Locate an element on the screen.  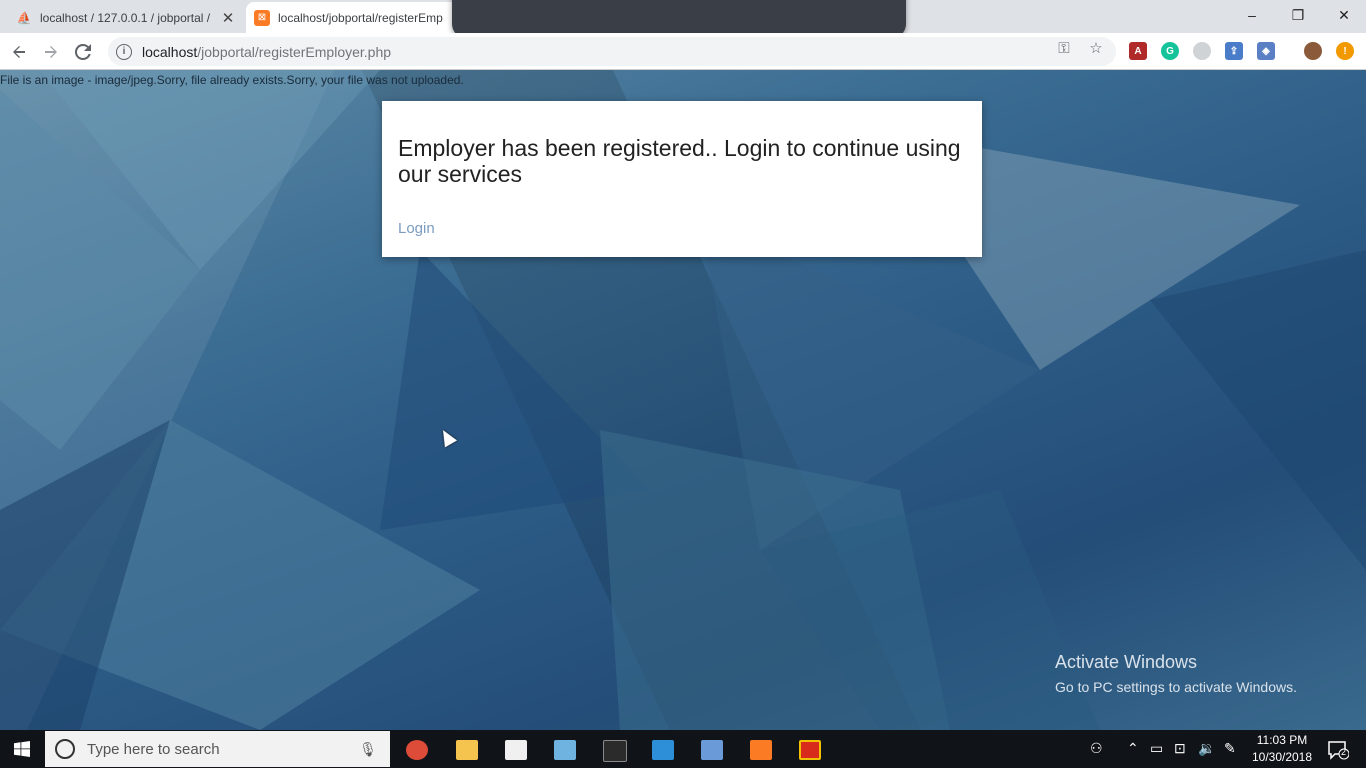
tab-register-employer: ⊠ localhost/jobportal/registerEmp is located at coordinates (361, 17).